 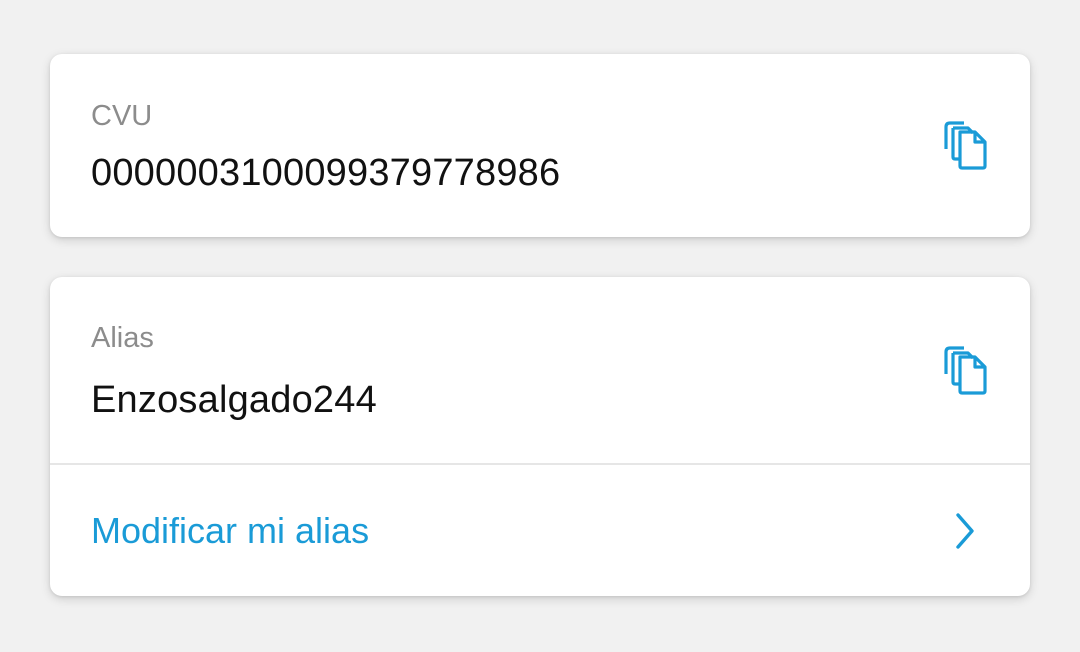 What do you see at coordinates (326, 173) in the screenshot?
I see `cvu-value: 0000003100099379778986` at bounding box center [326, 173].